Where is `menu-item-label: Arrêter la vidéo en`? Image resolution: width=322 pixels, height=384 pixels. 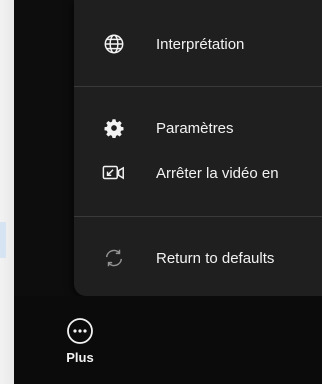
menu-item-label: Arrêter la vidéo en is located at coordinates (217, 173).